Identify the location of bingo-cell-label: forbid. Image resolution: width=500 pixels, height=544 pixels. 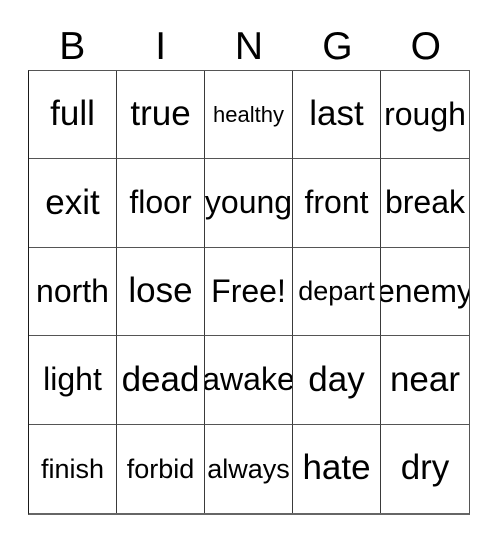
(160, 468).